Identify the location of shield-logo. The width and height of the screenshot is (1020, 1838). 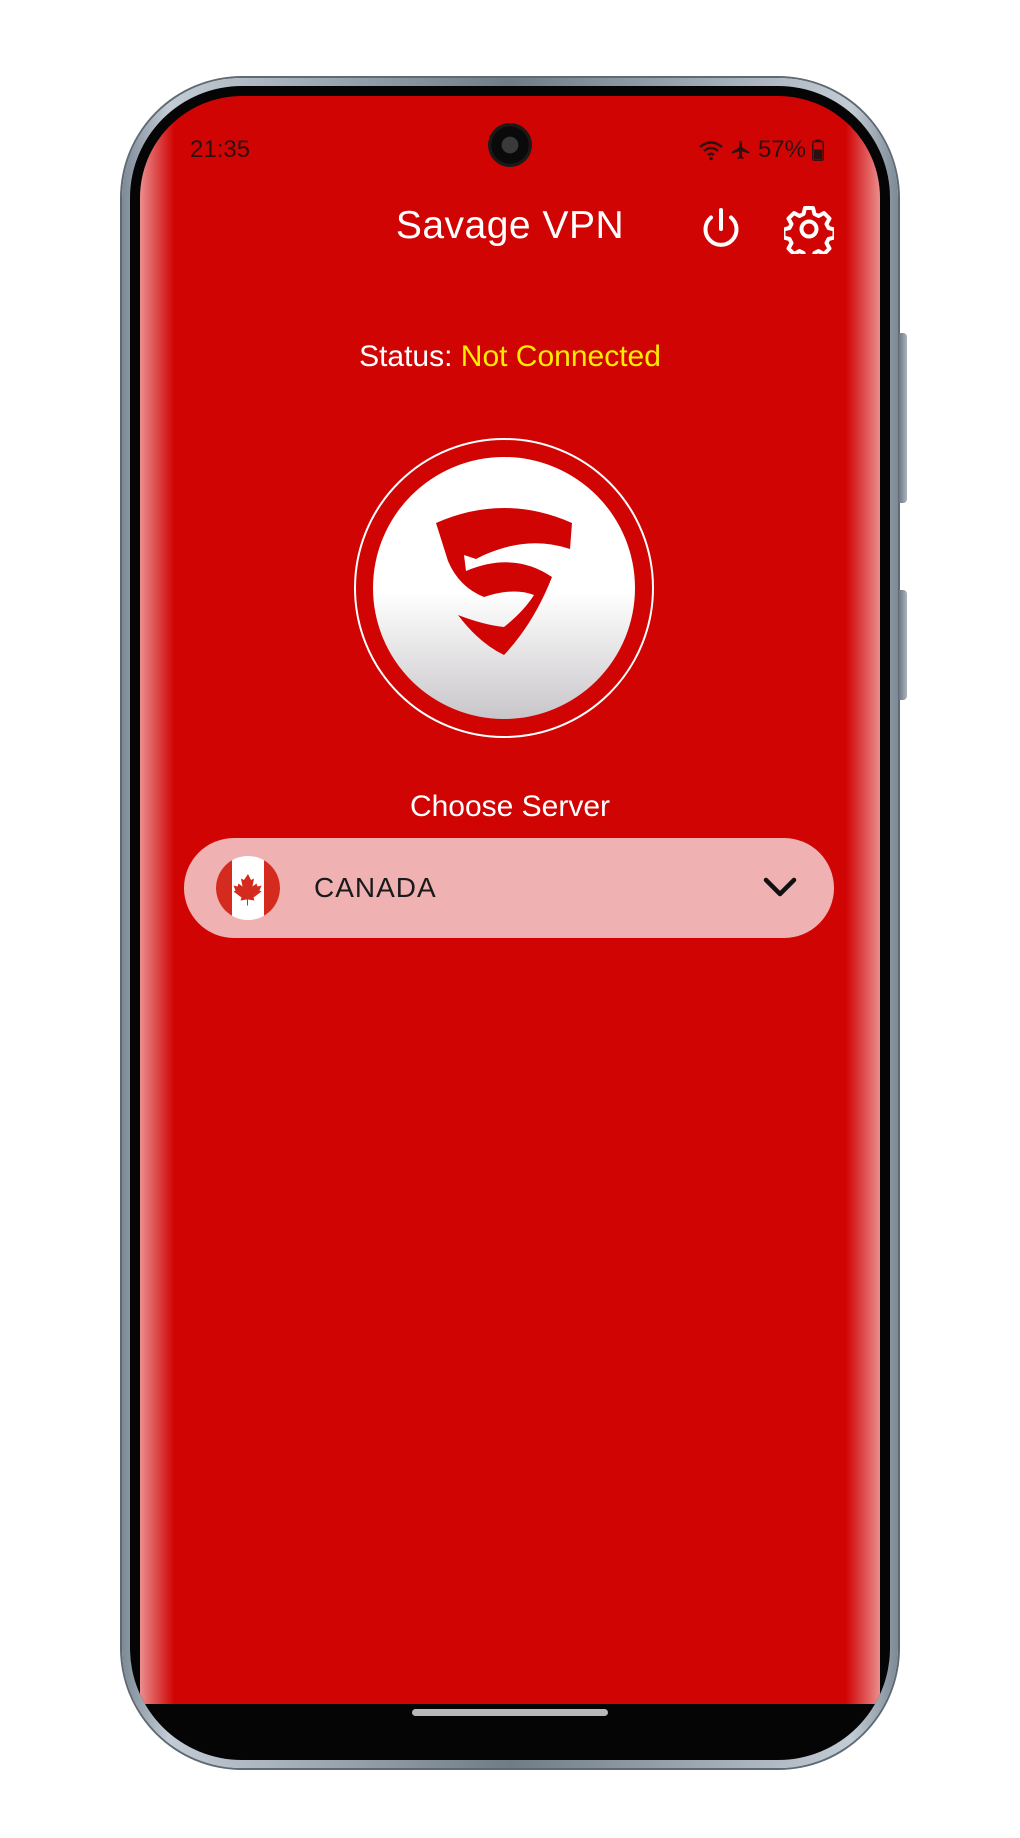
(504, 581).